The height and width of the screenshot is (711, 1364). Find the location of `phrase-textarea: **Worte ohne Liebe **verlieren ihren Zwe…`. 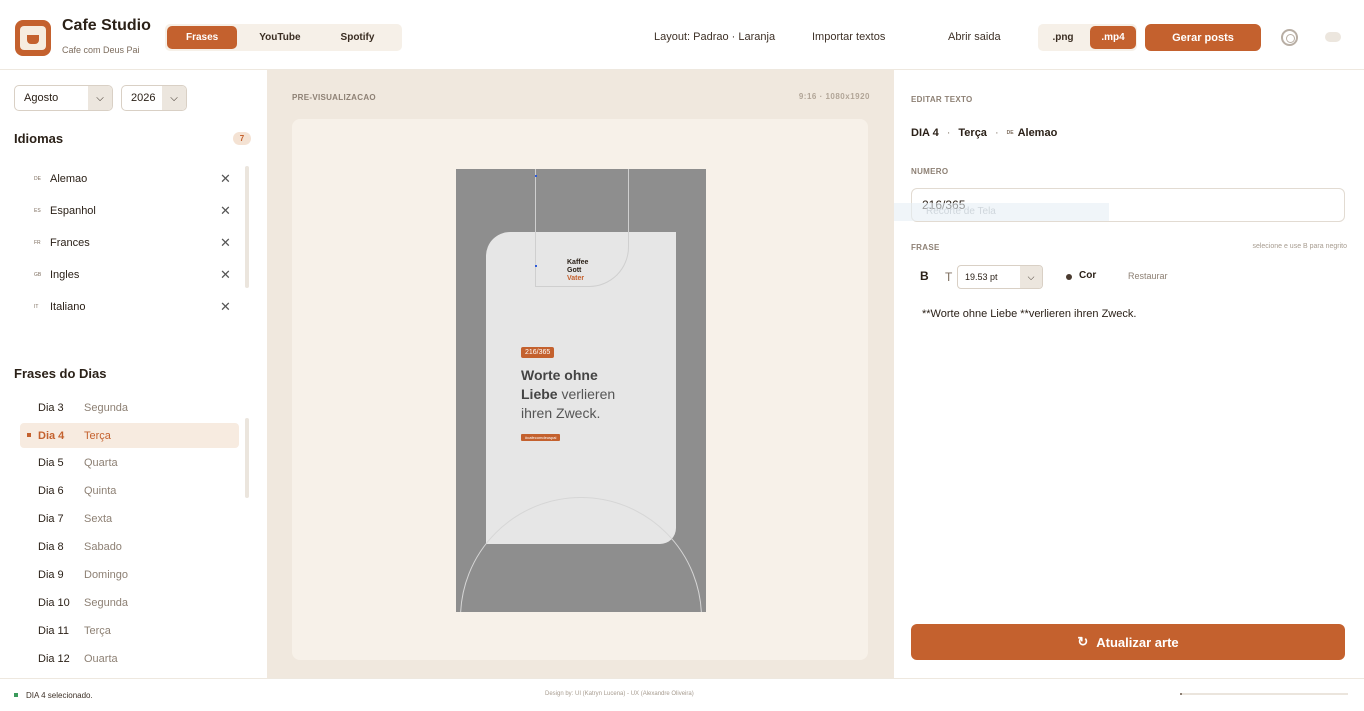

phrase-textarea: **Worte ohne Liebe **verlieren ihren Zwe… is located at coordinates (1029, 314).